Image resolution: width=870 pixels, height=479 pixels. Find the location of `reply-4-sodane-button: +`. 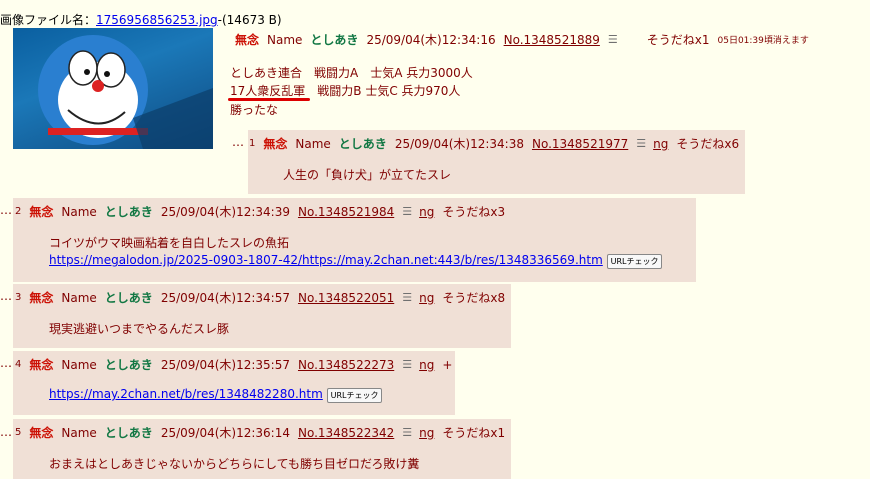

reply-4-sodane-button: + is located at coordinates (447, 365).